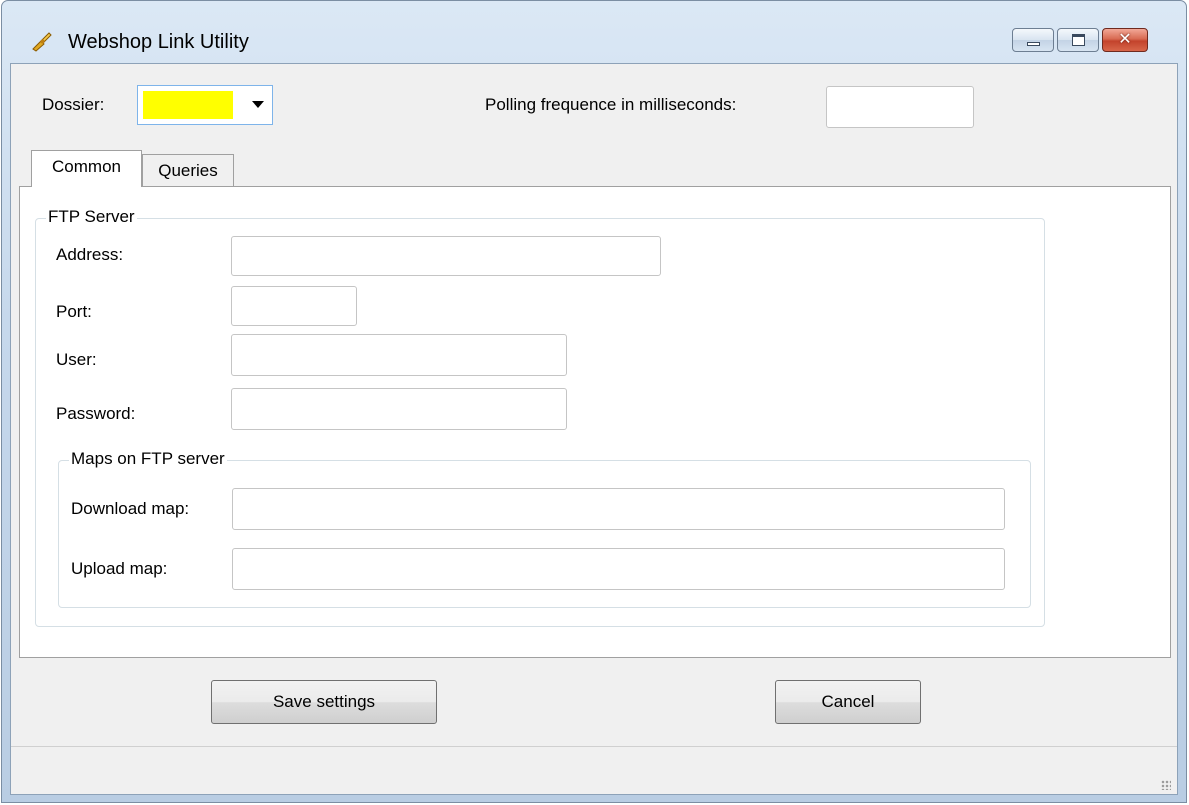 The height and width of the screenshot is (805, 1189). What do you see at coordinates (594, 770) in the screenshot?
I see `status-bar` at bounding box center [594, 770].